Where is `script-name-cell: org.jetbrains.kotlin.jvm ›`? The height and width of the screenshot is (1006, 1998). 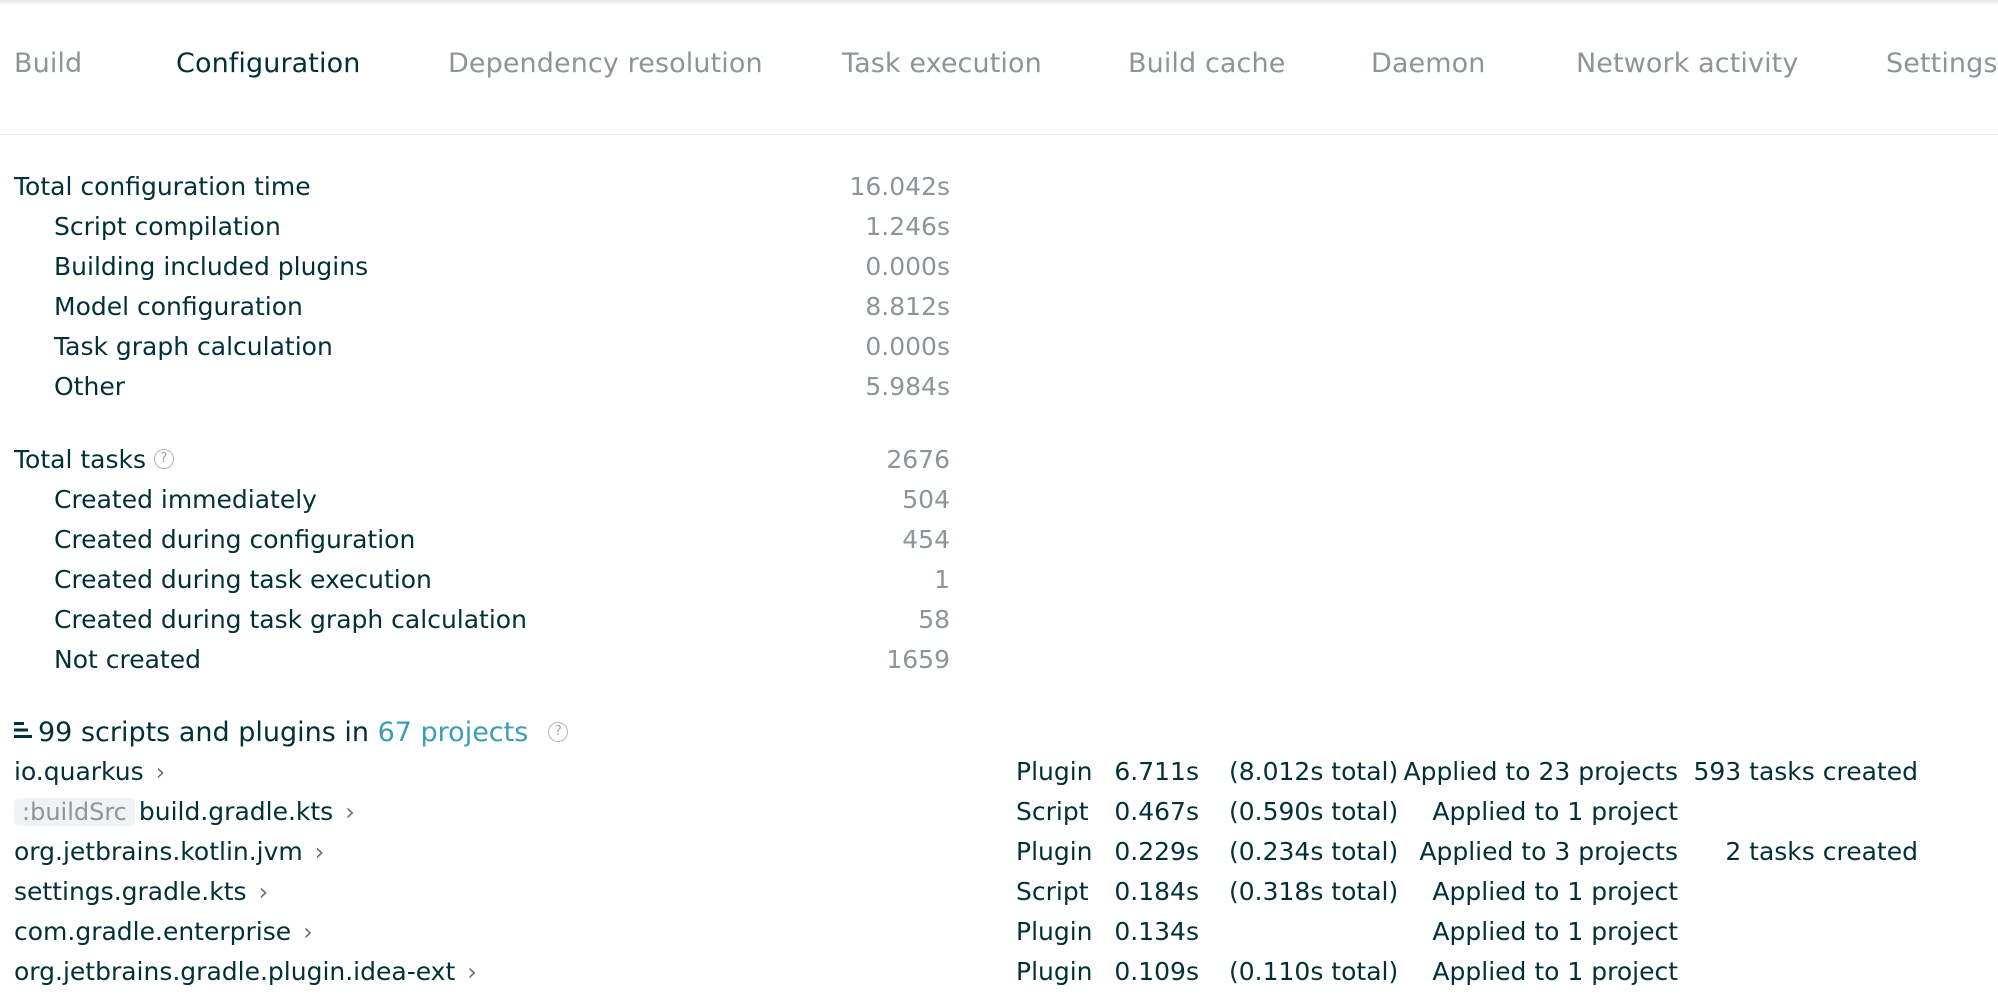
script-name-cell: org.jetbrains.kotlin.jvm › is located at coordinates (169, 851).